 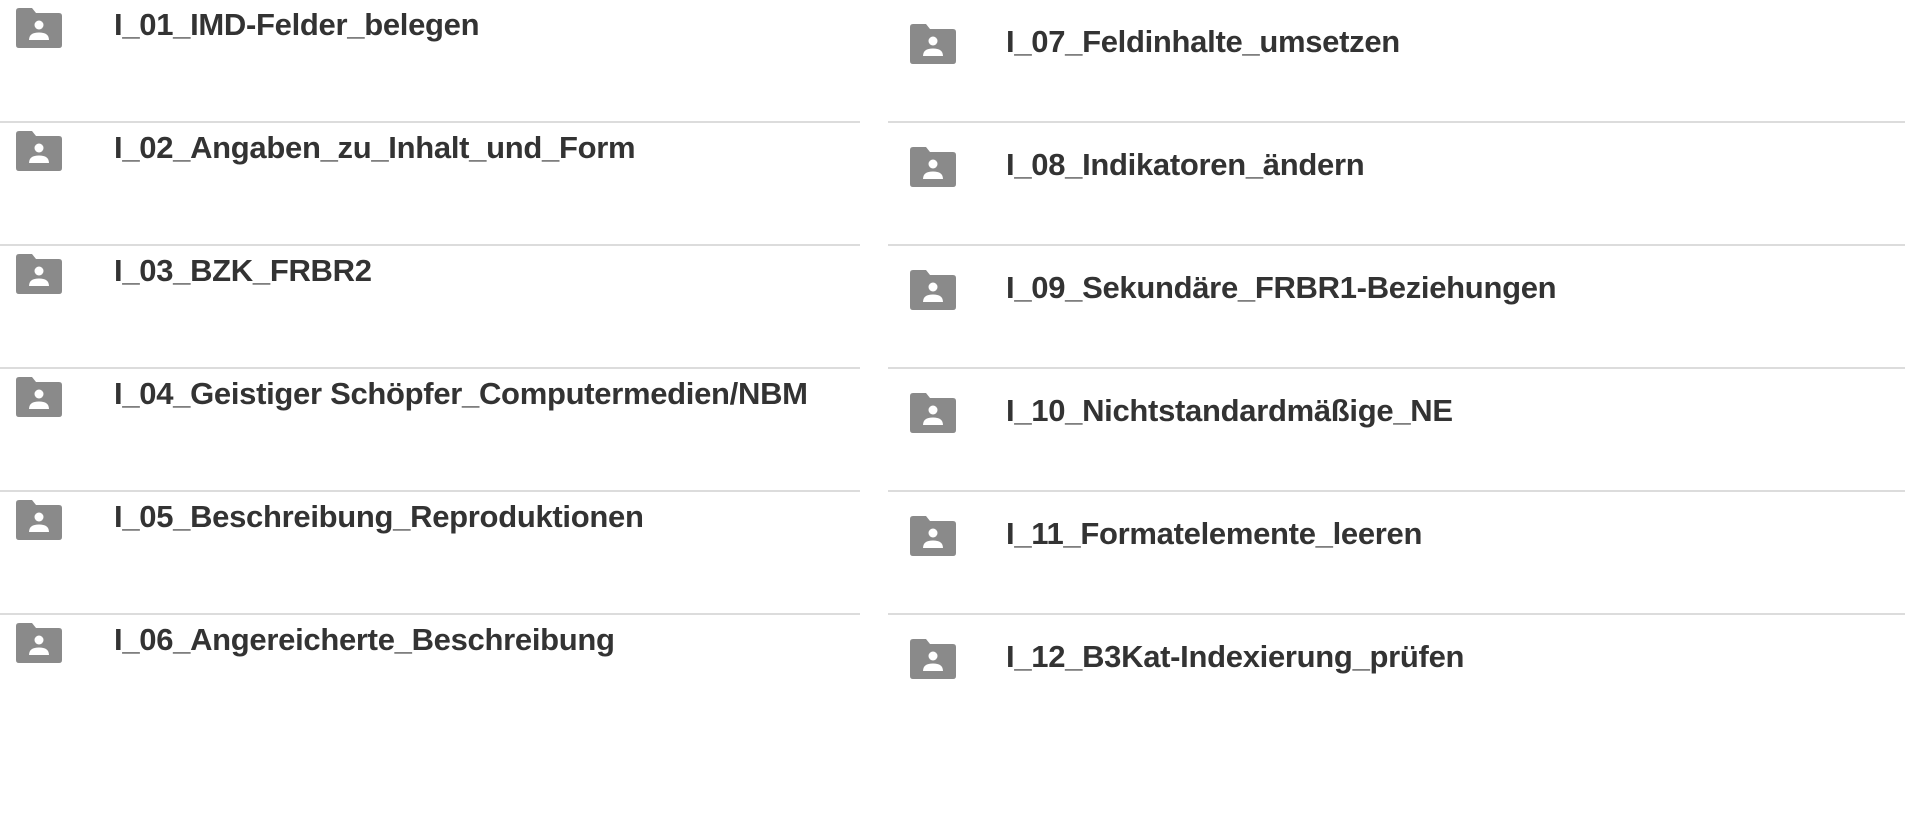 What do you see at coordinates (1281, 287) in the screenshot?
I see `folder-name: I_09_Sekundäre_FRBR1-Beziehungen` at bounding box center [1281, 287].